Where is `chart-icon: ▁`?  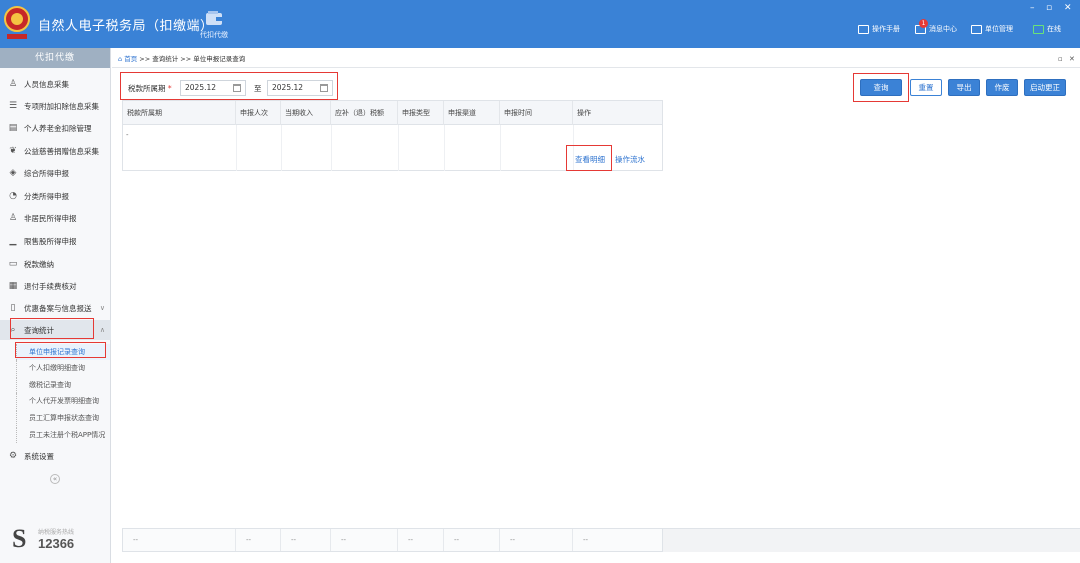
chart-icon: ▁ is located at coordinates (13, 241).